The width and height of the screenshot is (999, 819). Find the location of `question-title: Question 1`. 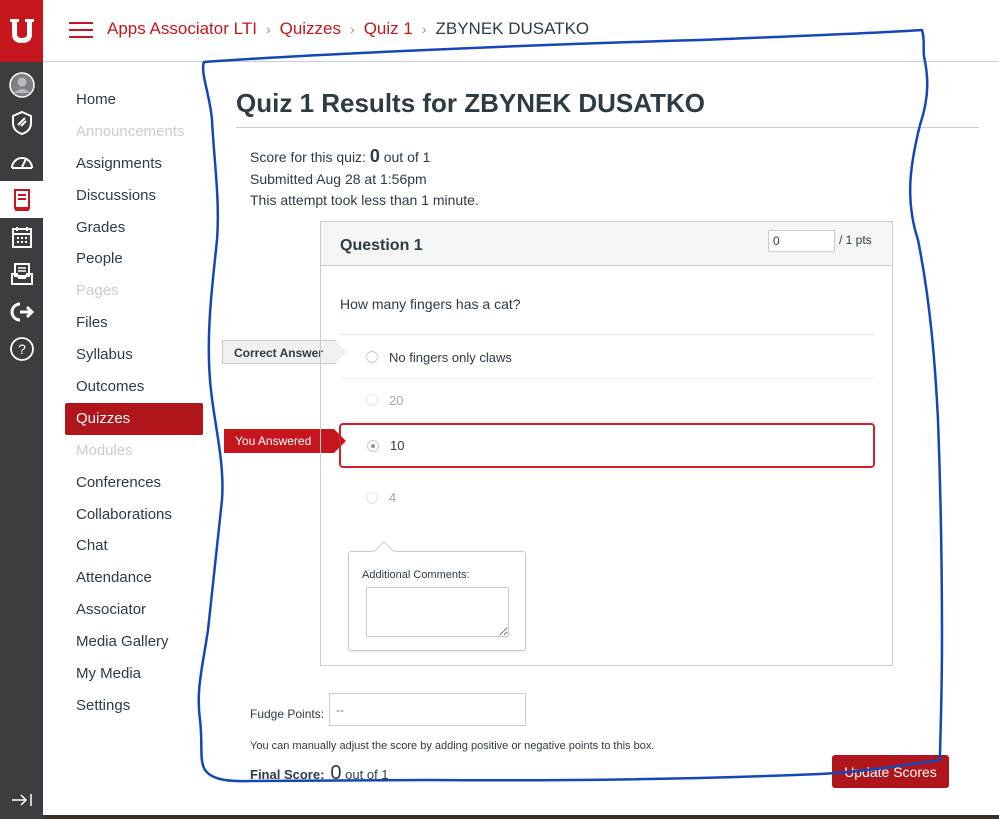

question-title: Question 1 is located at coordinates (381, 245).